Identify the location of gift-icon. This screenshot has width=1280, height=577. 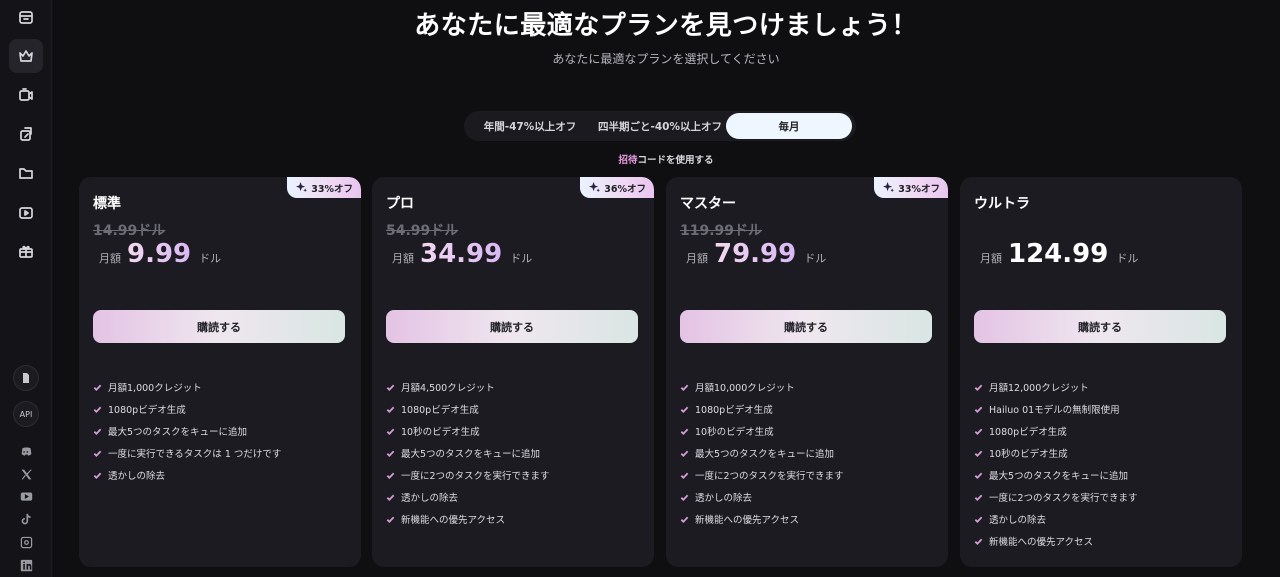
(26, 251).